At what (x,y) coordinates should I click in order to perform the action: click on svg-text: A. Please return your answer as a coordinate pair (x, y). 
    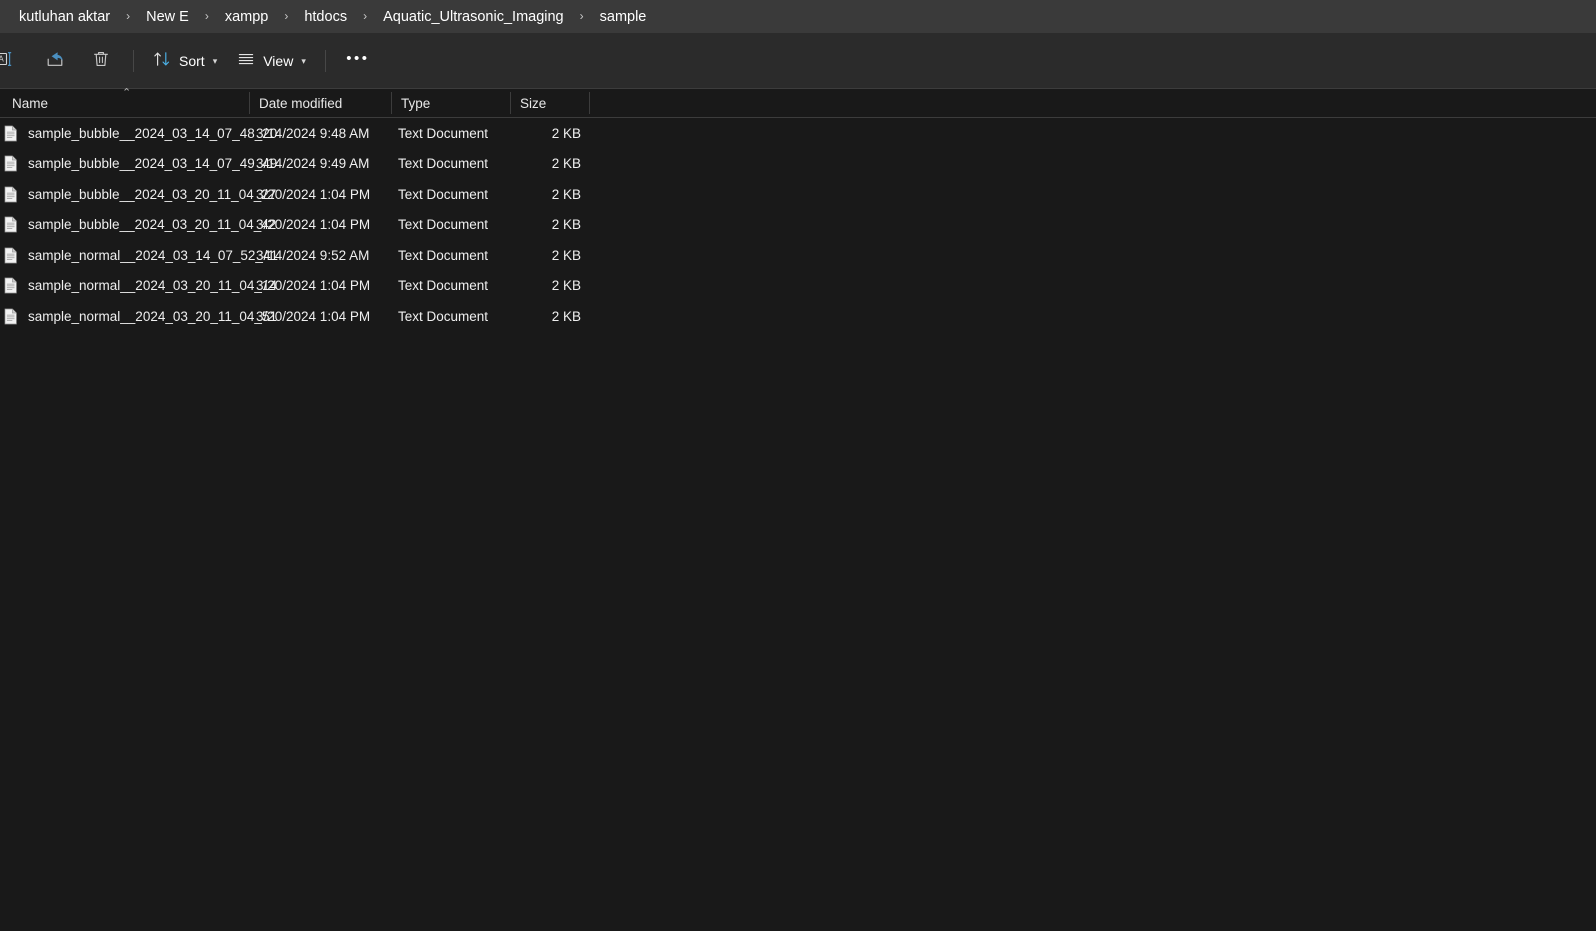
    Looking at the image, I should click on (2, 59).